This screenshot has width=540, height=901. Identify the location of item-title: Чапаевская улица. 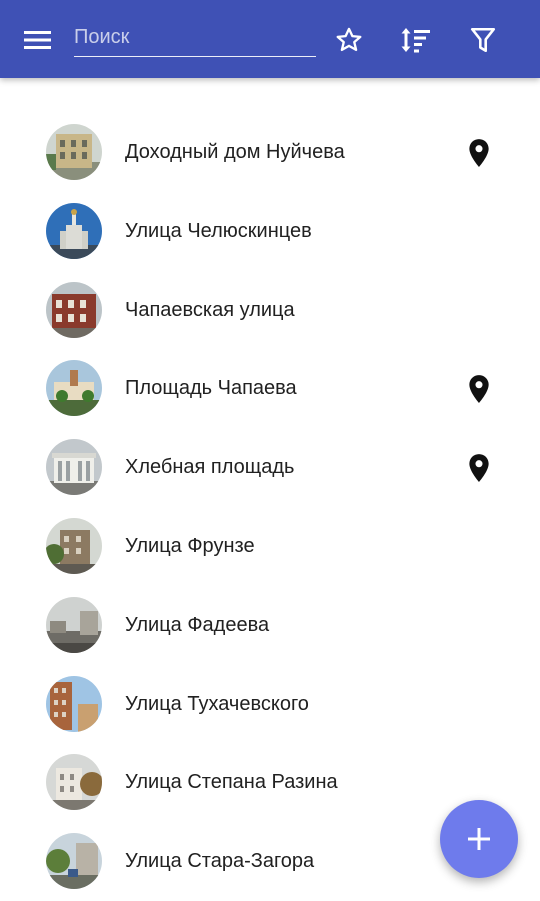
(210, 309).